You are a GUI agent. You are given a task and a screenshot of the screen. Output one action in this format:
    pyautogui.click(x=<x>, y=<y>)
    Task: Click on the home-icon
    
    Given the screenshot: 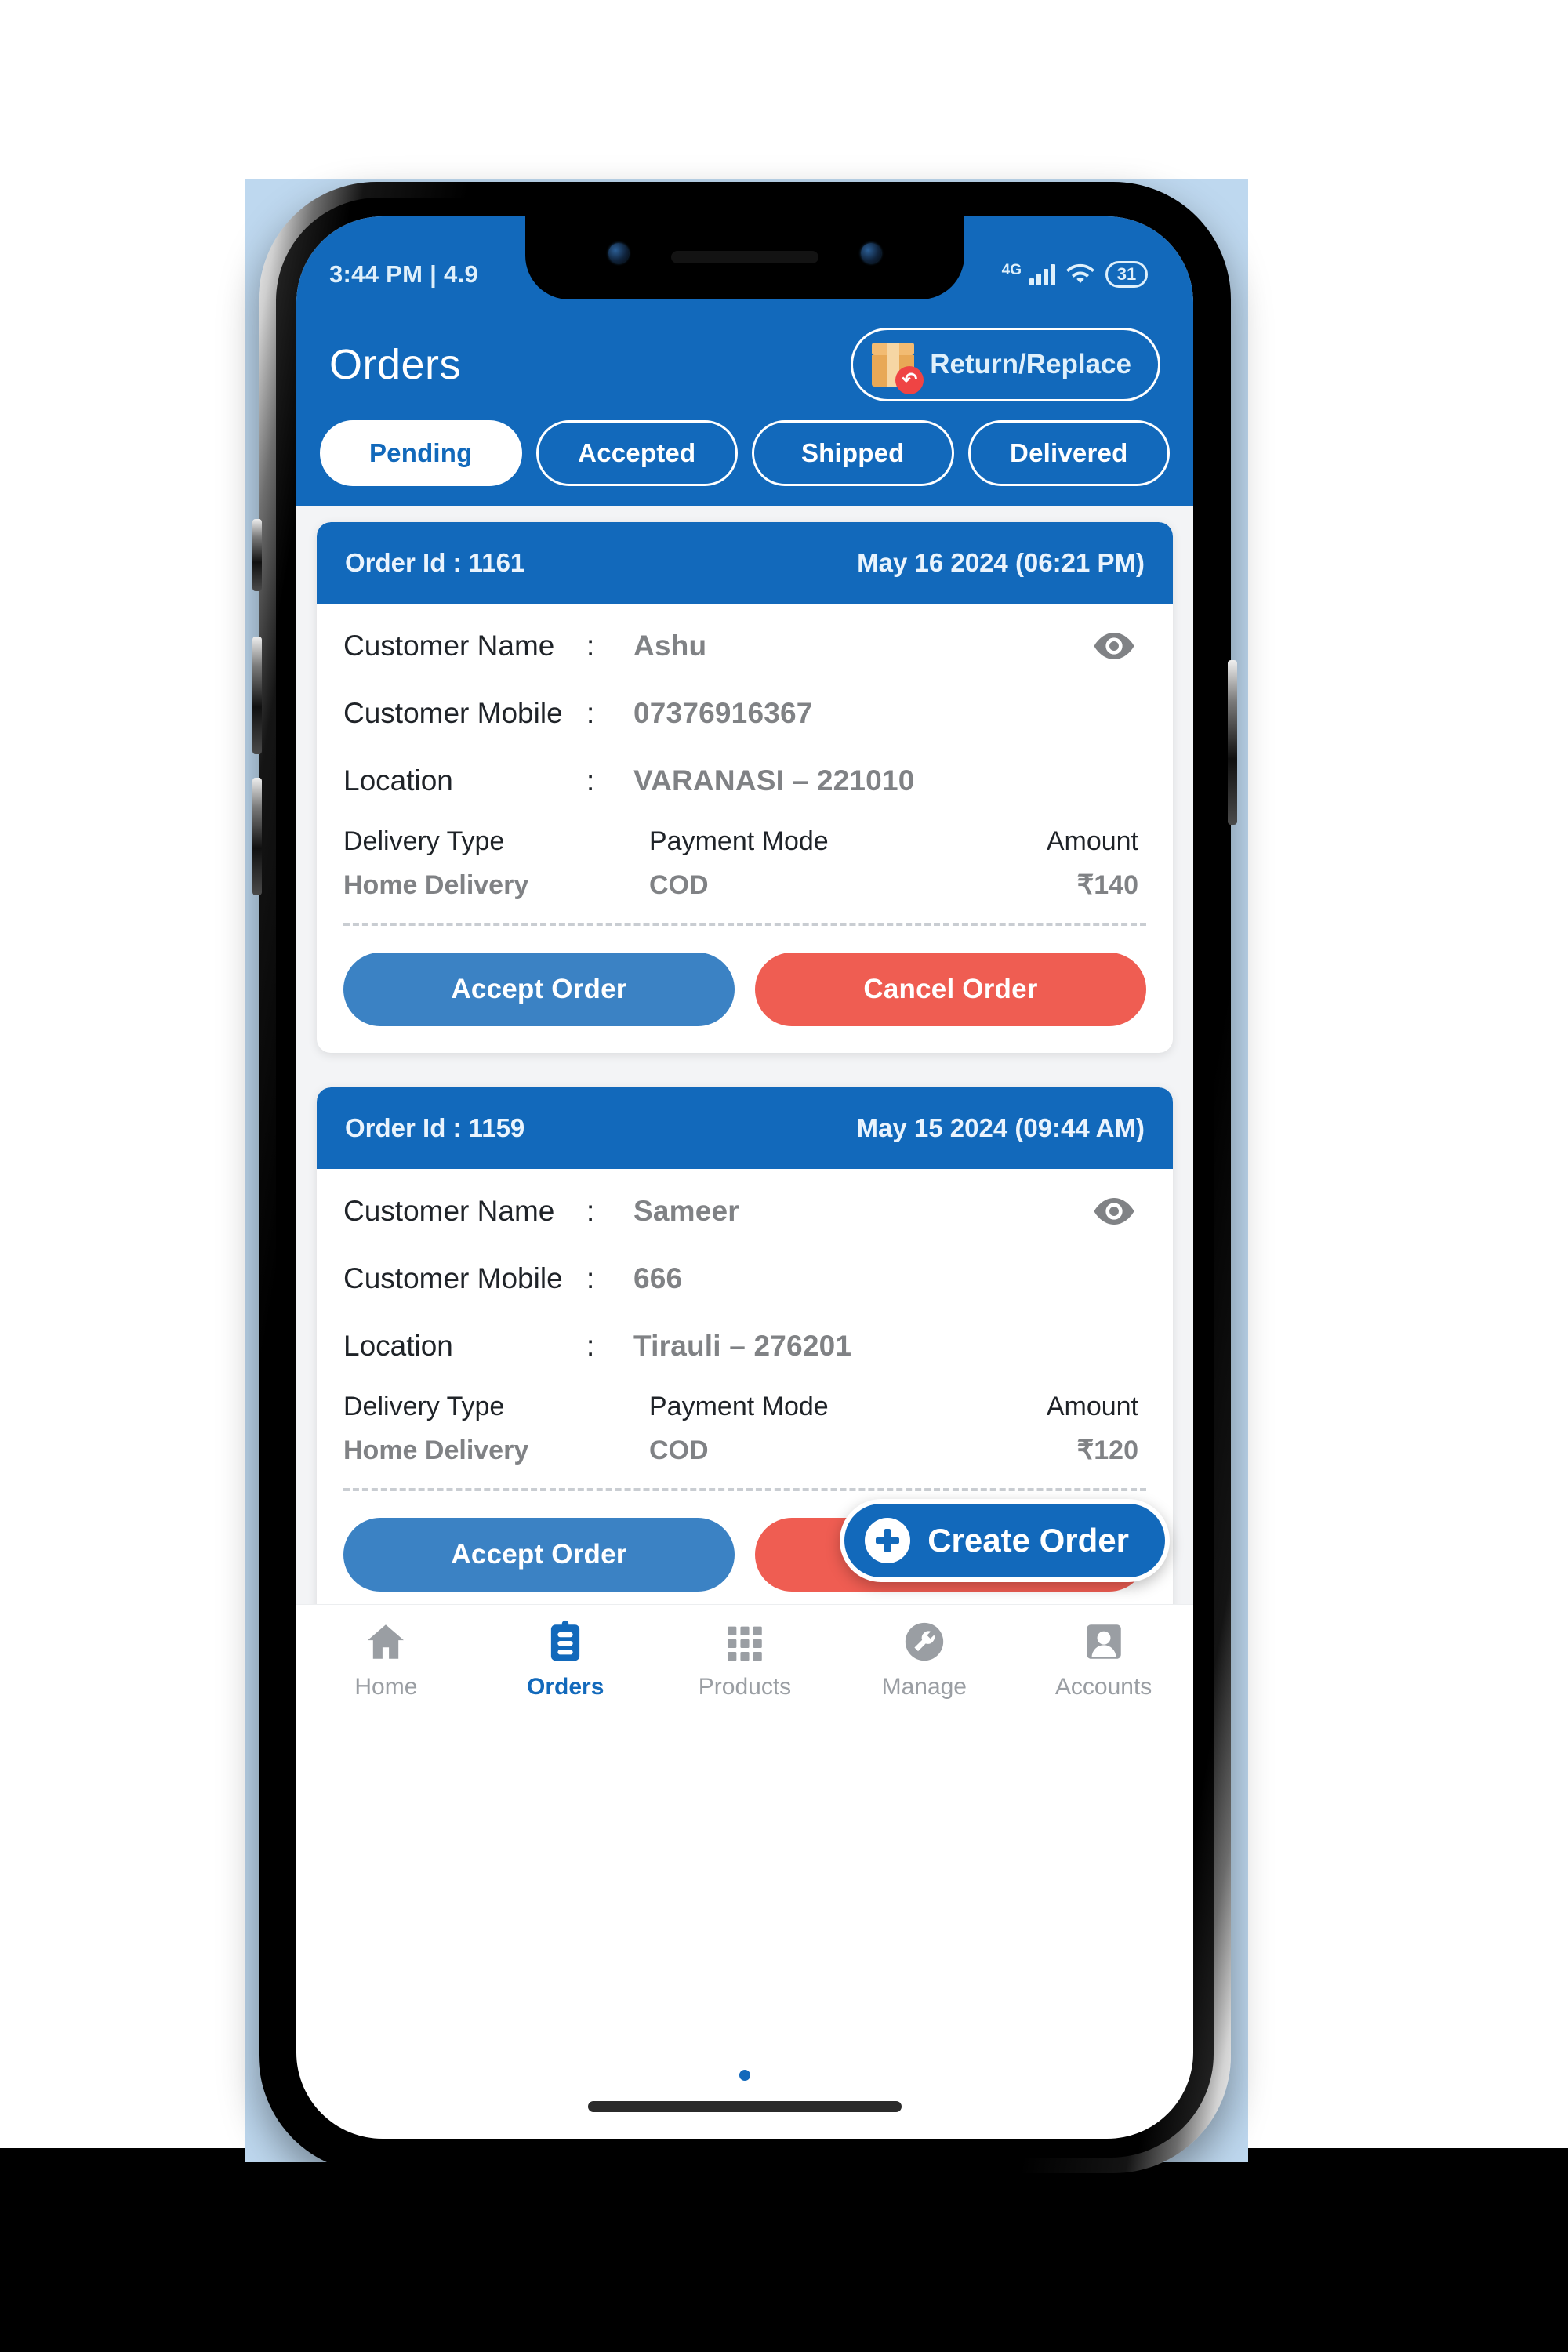 What is the action you would take?
    pyautogui.click(x=386, y=1641)
    